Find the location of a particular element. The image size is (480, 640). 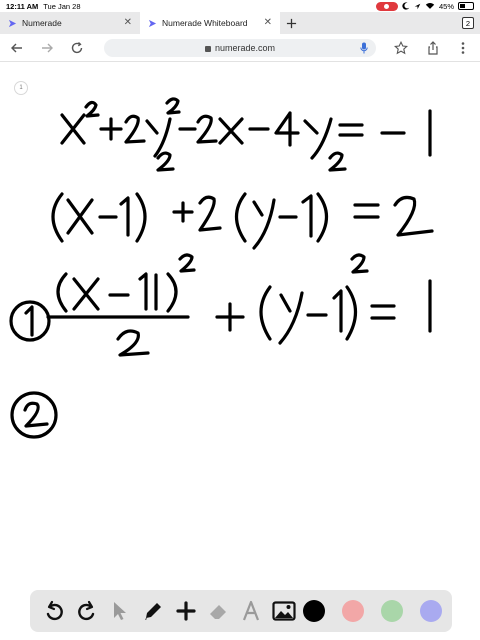

status-time: 12:11 AM is located at coordinates (22, 6).